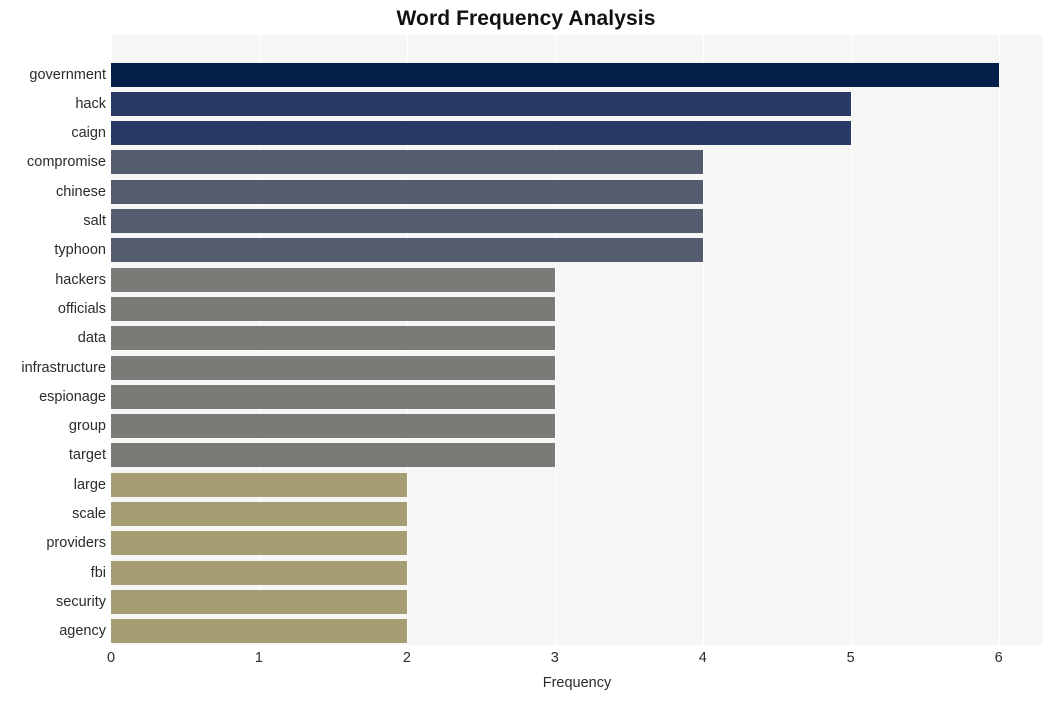  I want to click on x-axis-tick-label: 6, so click(998, 658).